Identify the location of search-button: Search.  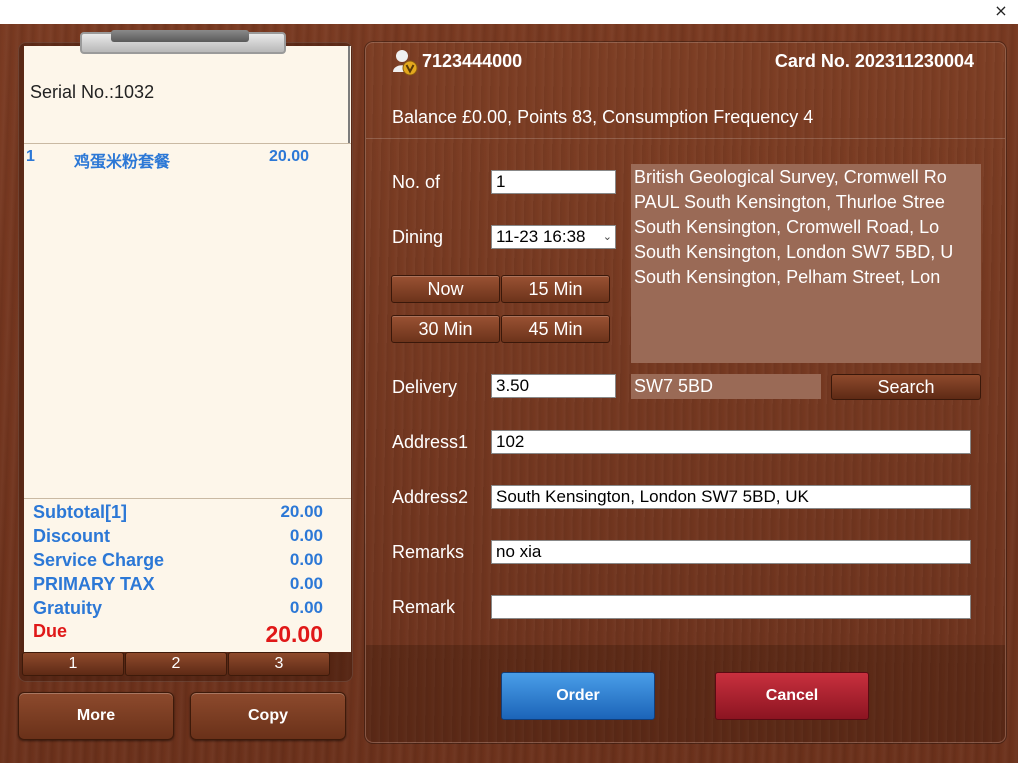
(906, 387).